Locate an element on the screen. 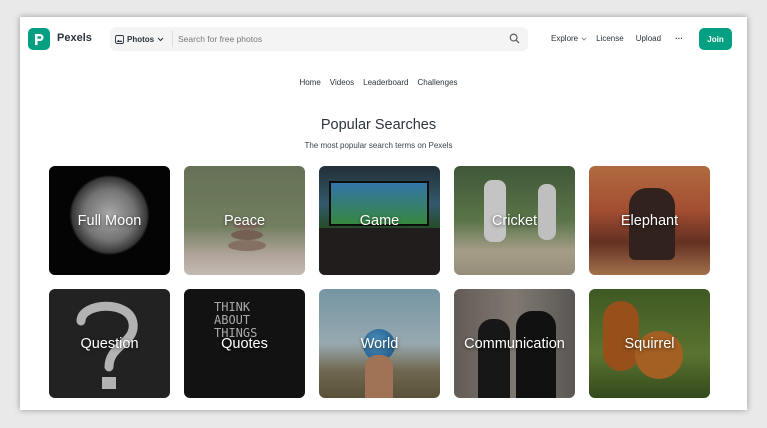  tile-label: Communication is located at coordinates (514, 343).